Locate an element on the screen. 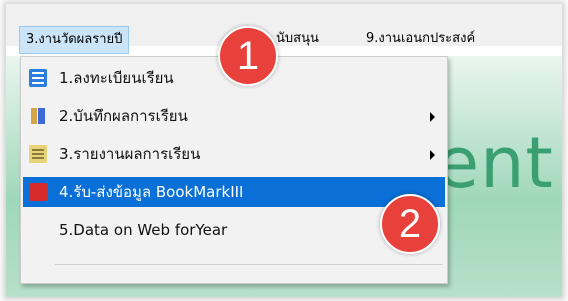 This screenshot has width=568, height=301. report-icon is located at coordinates (38, 154).